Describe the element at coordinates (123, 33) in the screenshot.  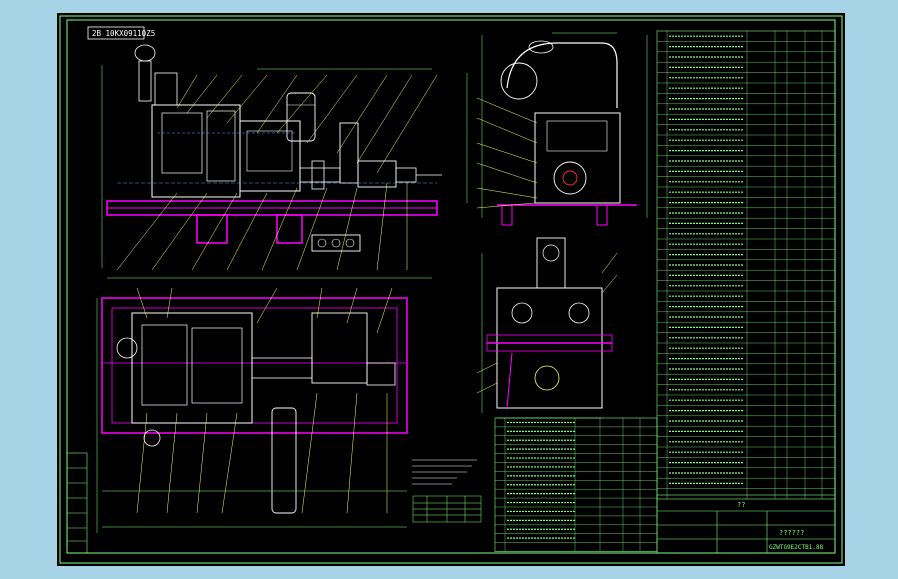
I see `drawing-code: 2B 10KX09110Z5` at that location.